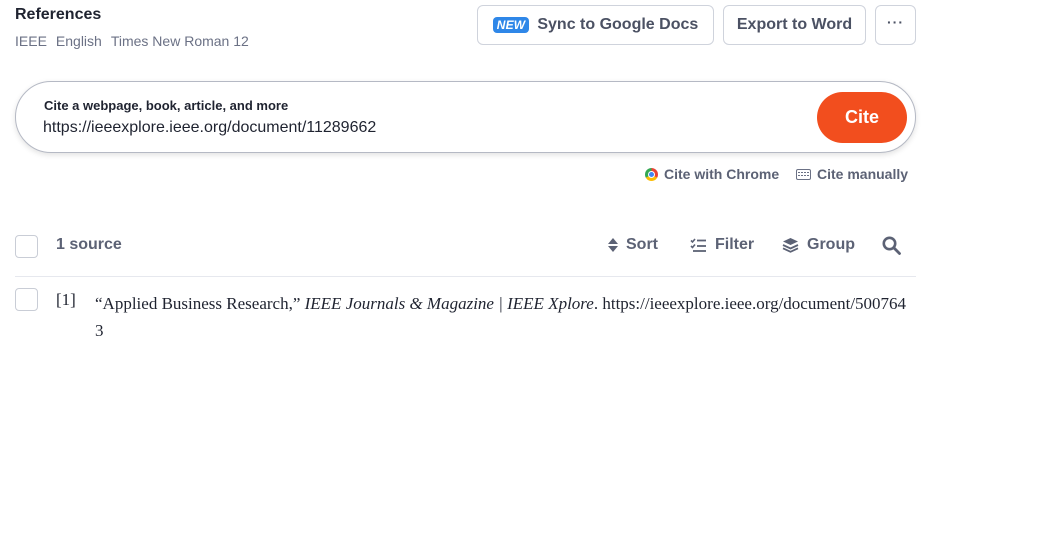 This screenshot has width=1056, height=543. Describe the element at coordinates (449, 303) in the screenshot. I see `reference-container: IEEE Journals & Magazine | IEEE Xplore` at that location.